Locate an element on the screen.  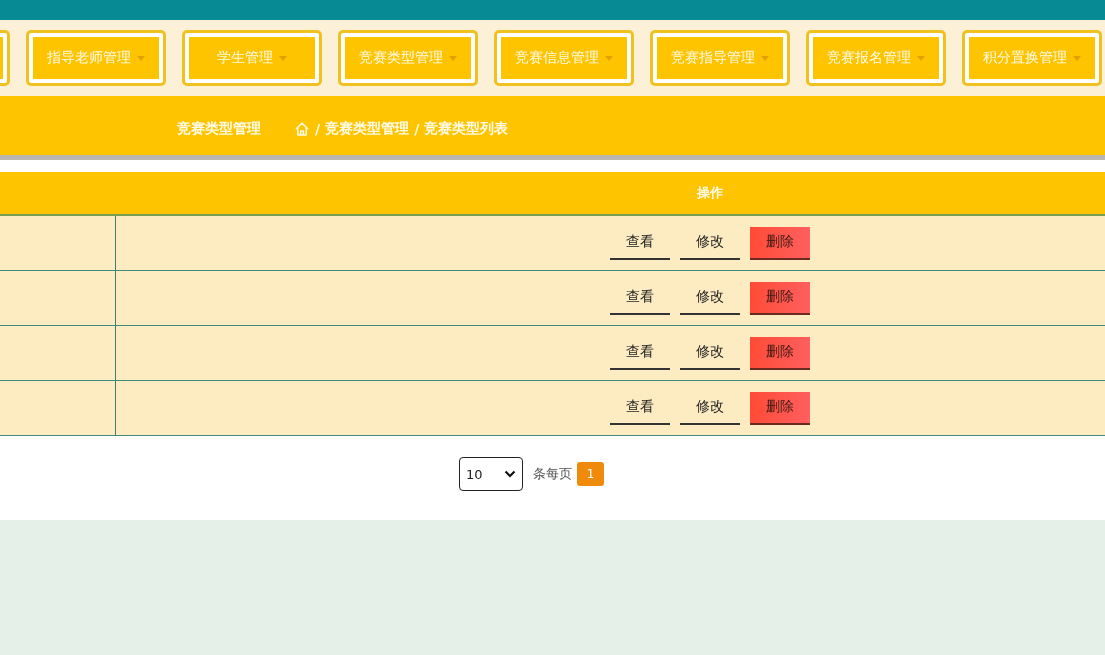
breadcrumb-current: 竞赛类型列表 is located at coordinates (466, 128).